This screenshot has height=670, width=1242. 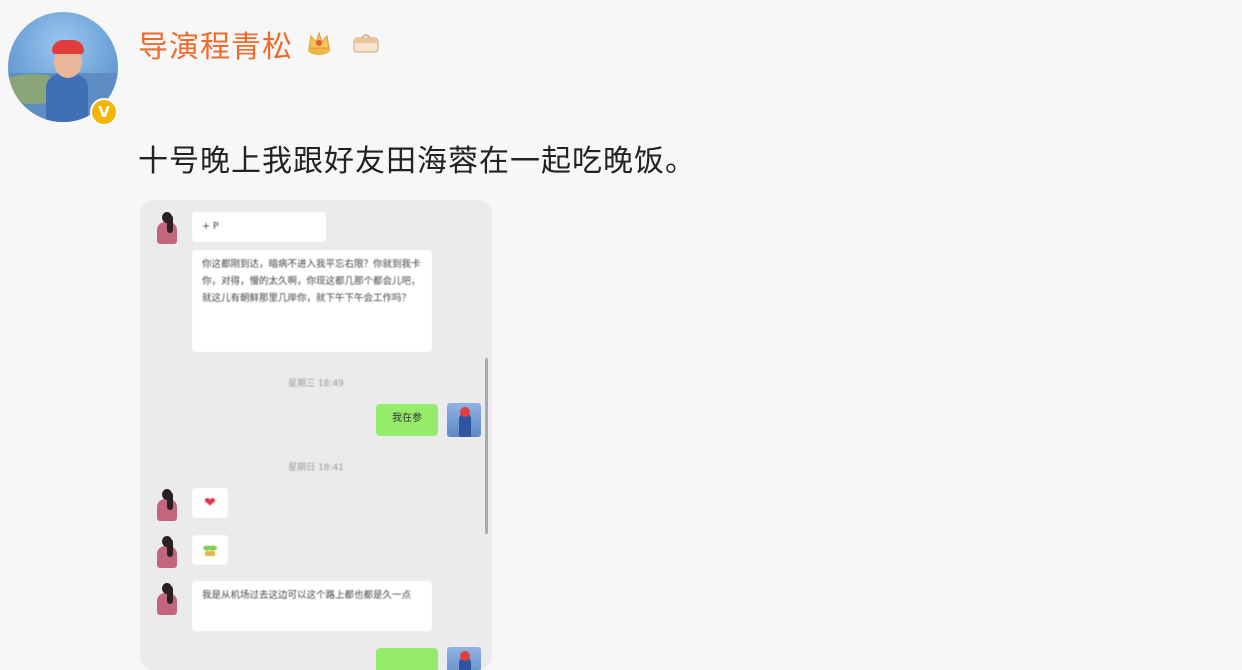 I want to click on sprout-icon, so click(x=210, y=550).